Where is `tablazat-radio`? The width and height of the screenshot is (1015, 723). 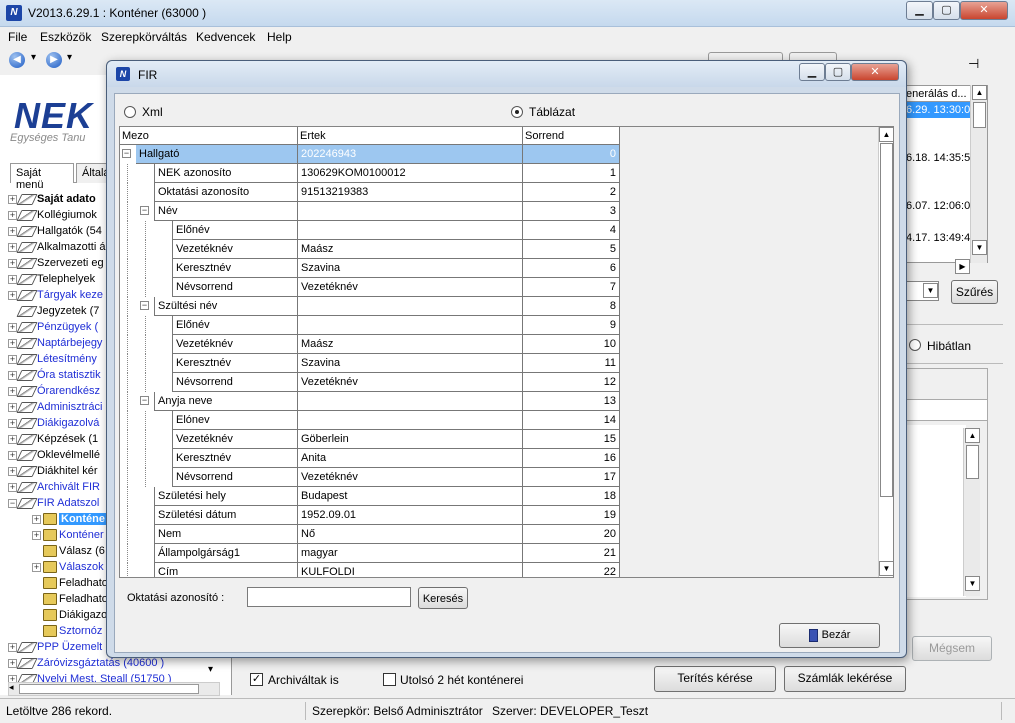 tablazat-radio is located at coordinates (517, 112).